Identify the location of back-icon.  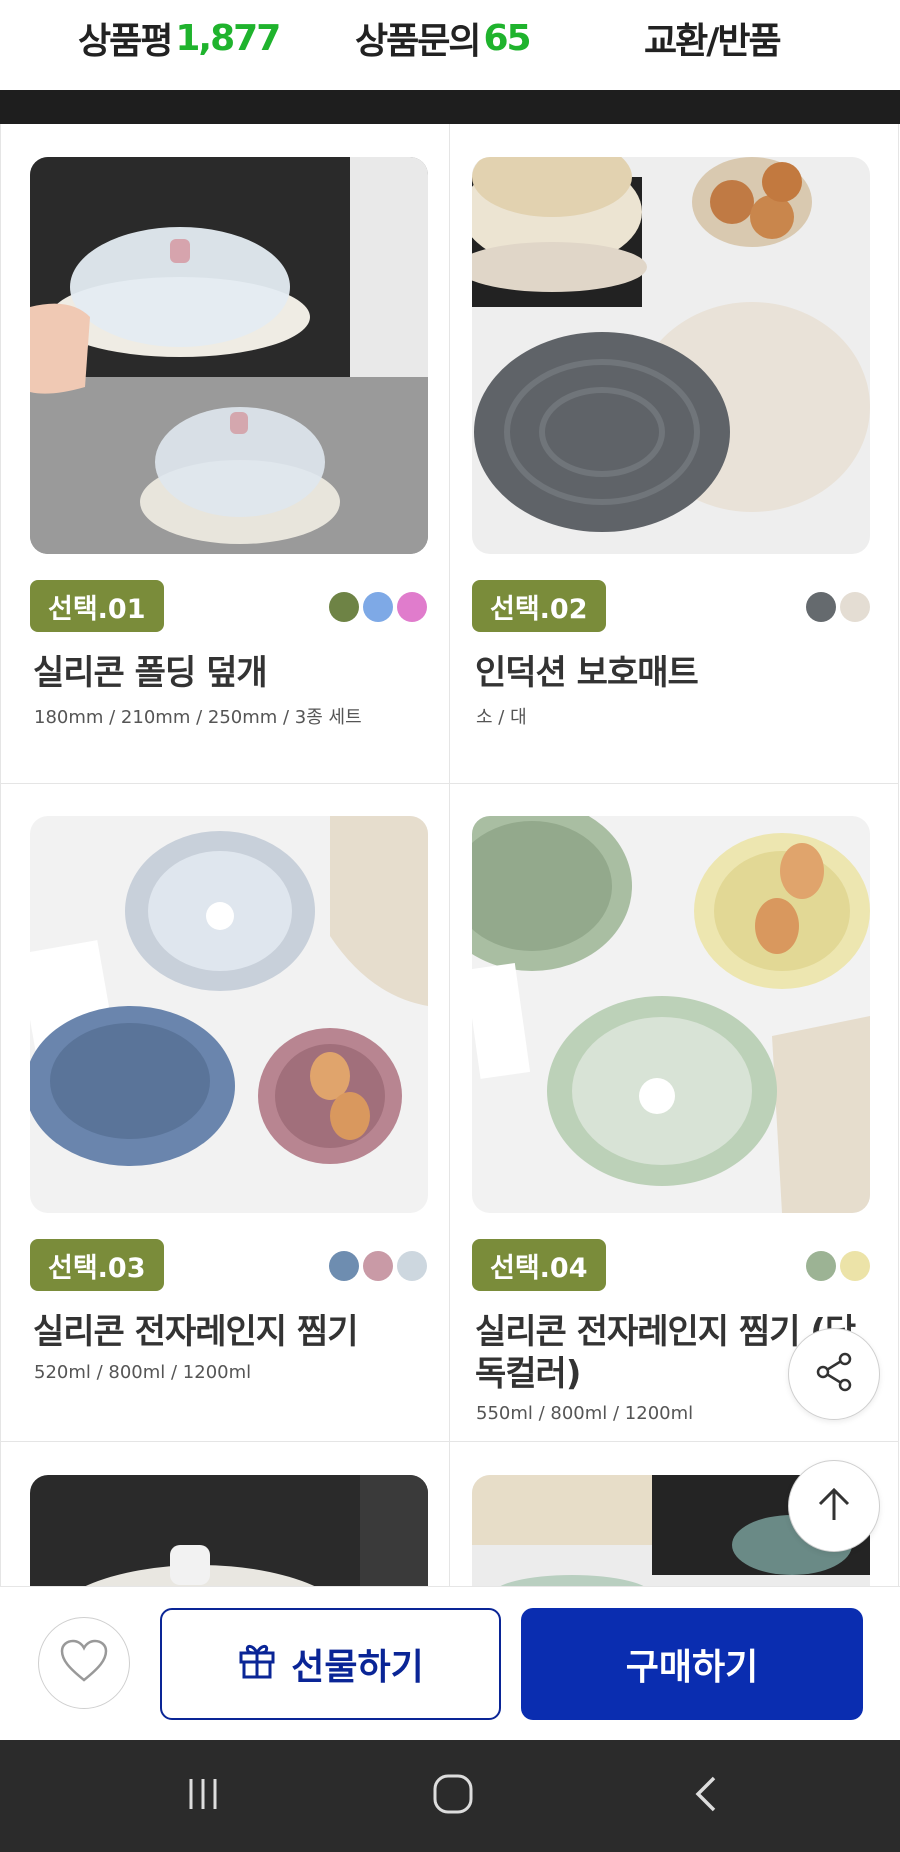
(708, 1796).